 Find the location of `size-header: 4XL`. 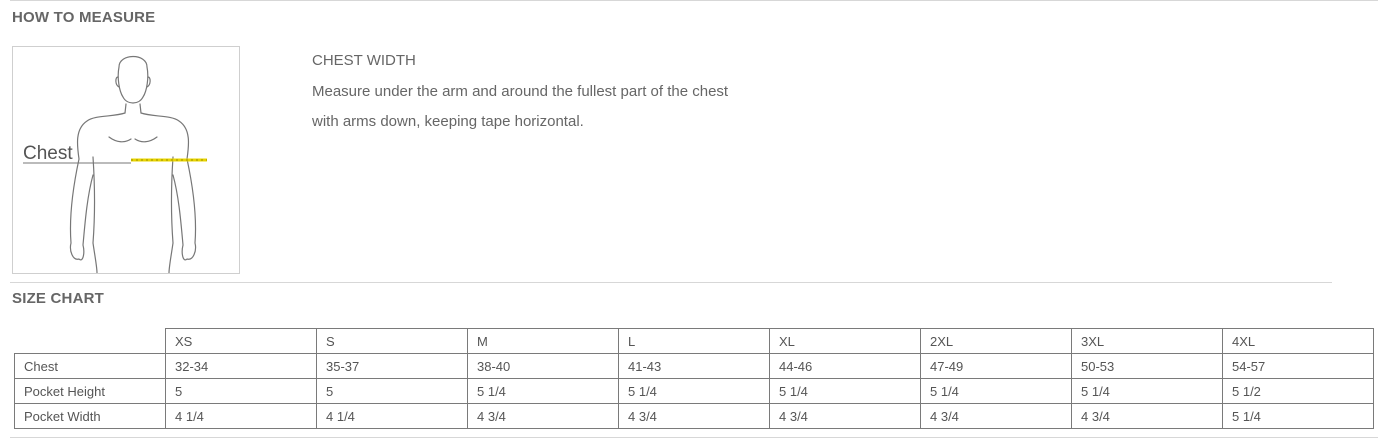

size-header: 4XL is located at coordinates (1298, 341).